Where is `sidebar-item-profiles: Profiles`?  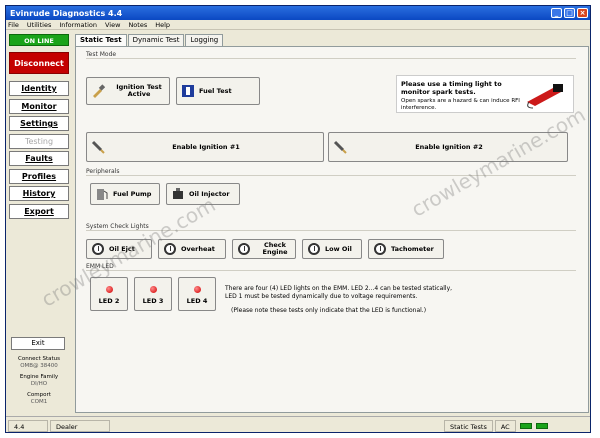 sidebar-item-profiles: Profiles is located at coordinates (39, 176).